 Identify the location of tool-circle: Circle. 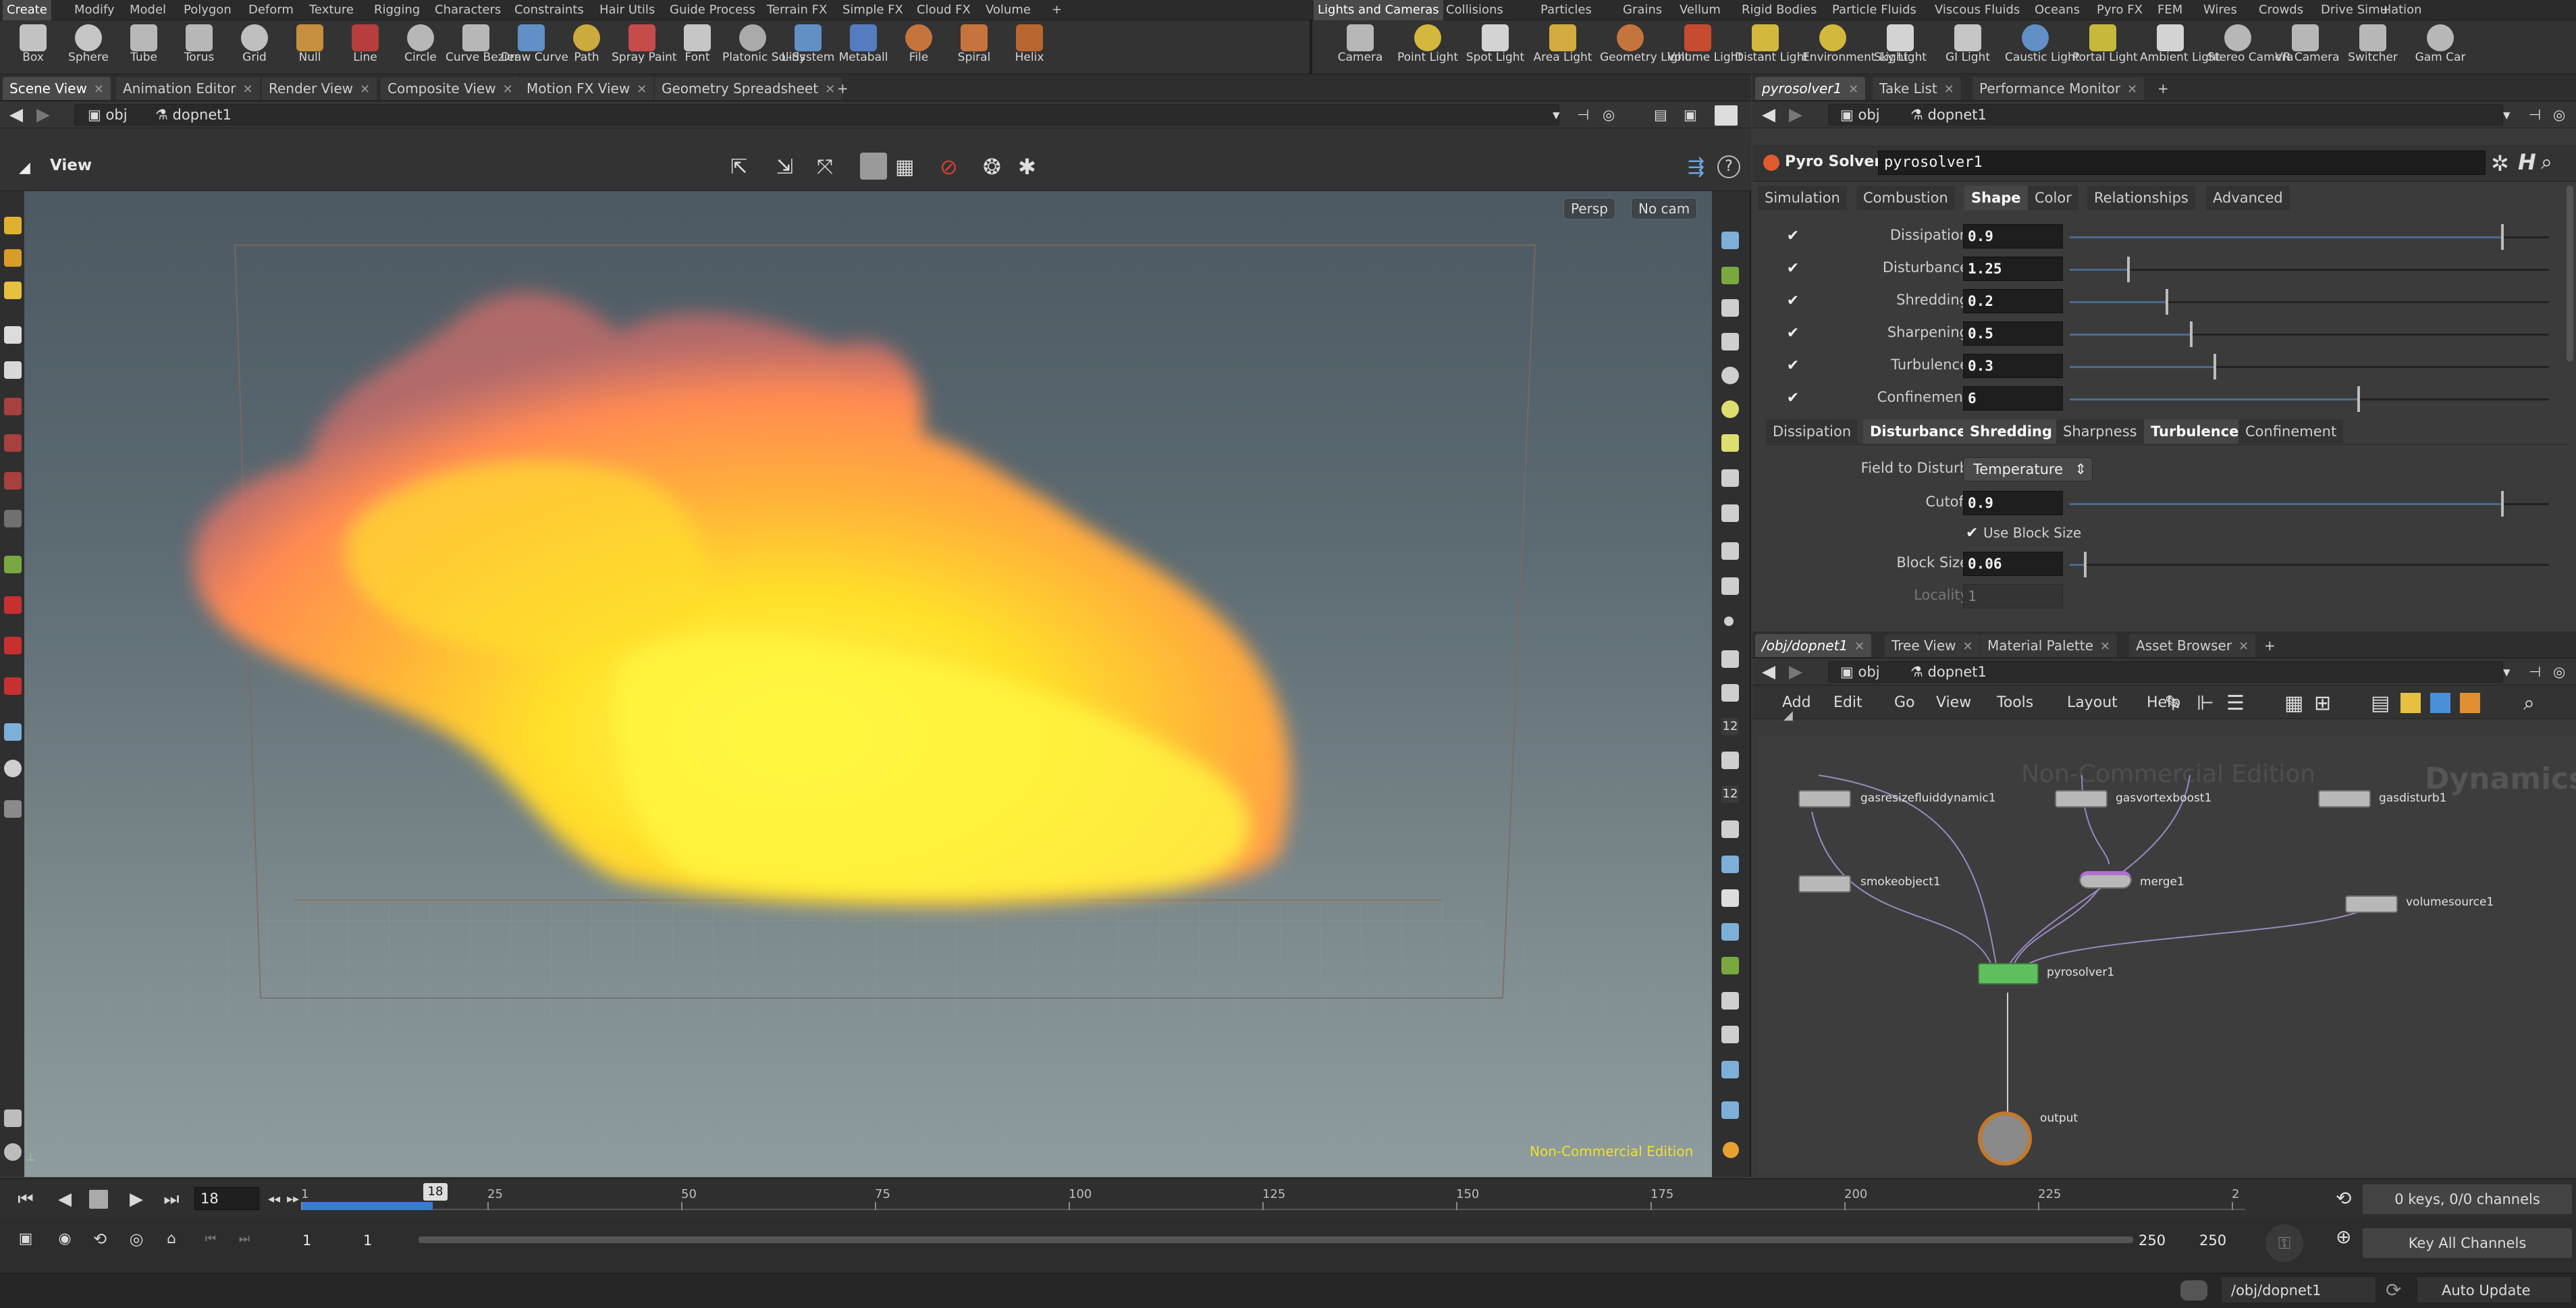
(421, 48).